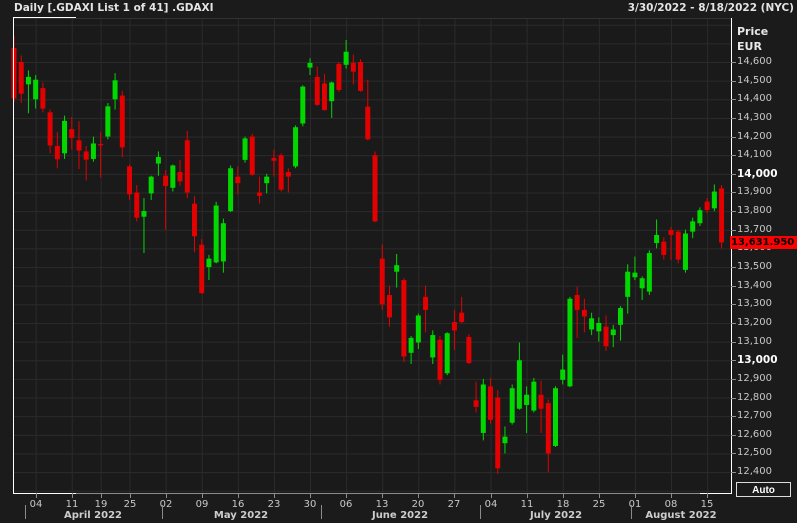 The image size is (797, 523). I want to click on price-tick-label: 14,000, so click(757, 174).